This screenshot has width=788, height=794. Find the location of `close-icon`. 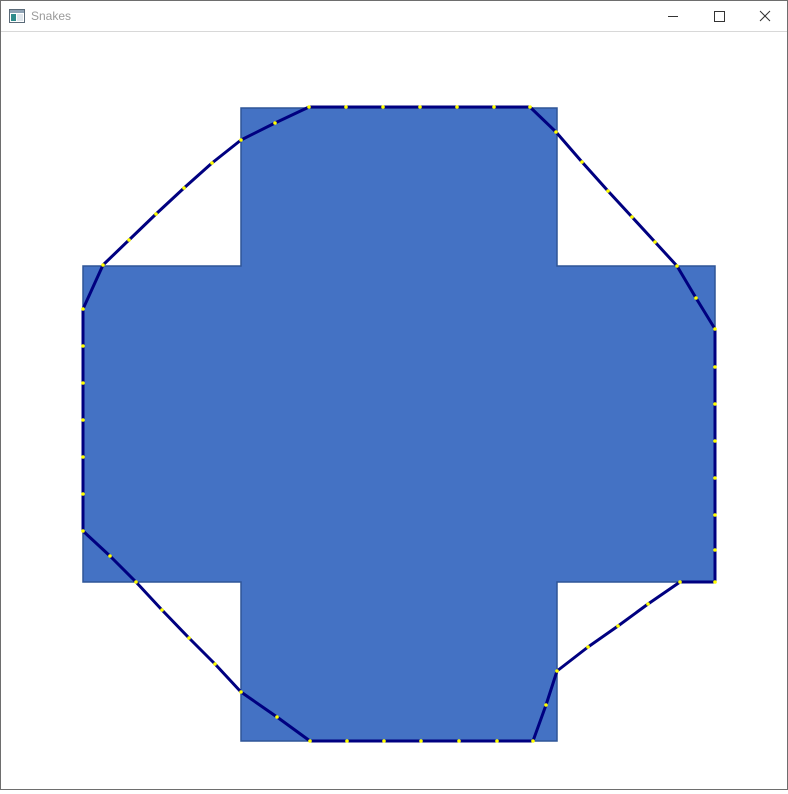

close-icon is located at coordinates (765, 16).